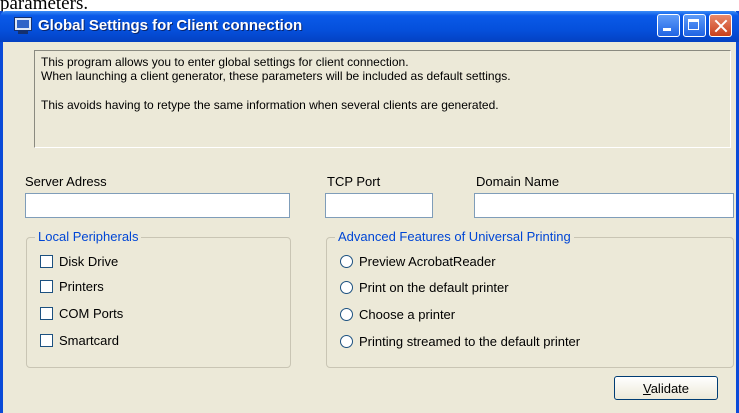 The image size is (739, 413). I want to click on universal-printing-legend: Advanced Features of Universal Printing, so click(454, 237).